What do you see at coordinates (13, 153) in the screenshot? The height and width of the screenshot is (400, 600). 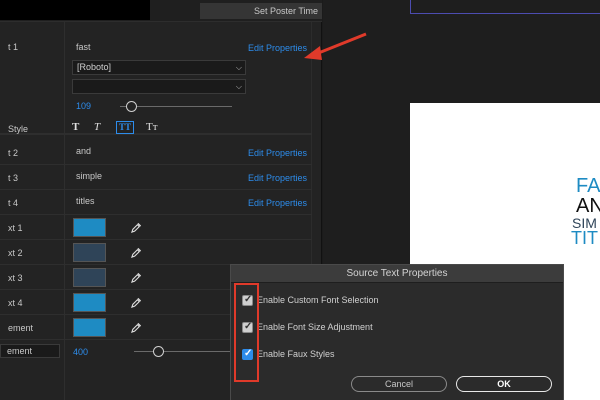 I see `text-2-label: t 2` at bounding box center [13, 153].